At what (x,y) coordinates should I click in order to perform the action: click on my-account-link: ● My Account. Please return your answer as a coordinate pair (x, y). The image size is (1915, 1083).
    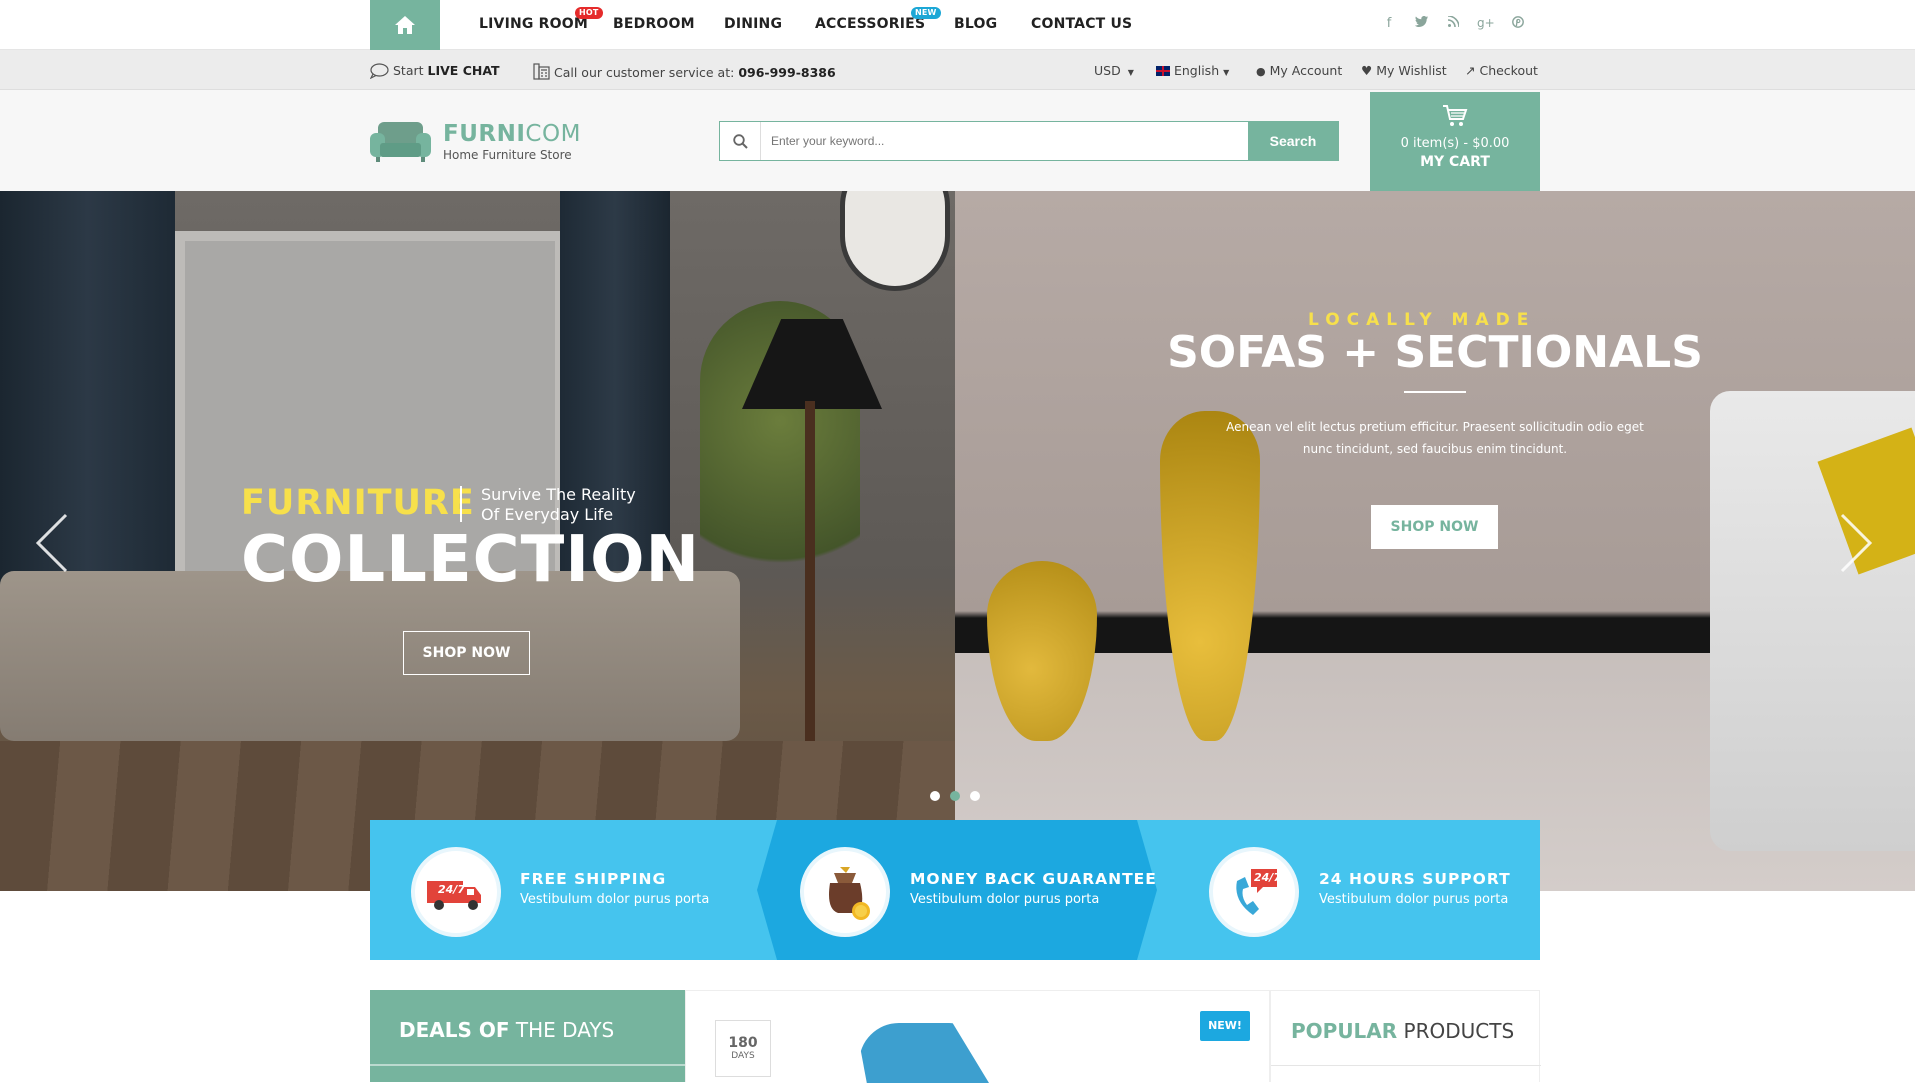
    Looking at the image, I should click on (1299, 70).